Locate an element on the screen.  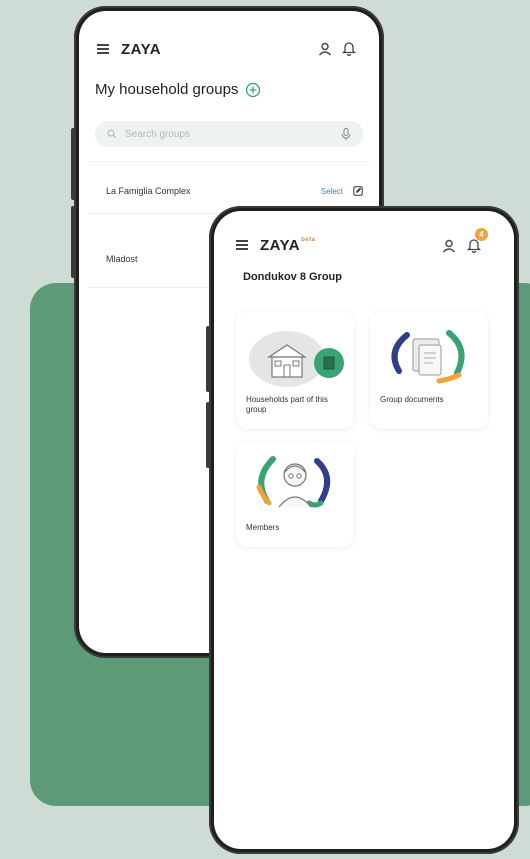
members-illustration-icon is located at coordinates (293, 482).